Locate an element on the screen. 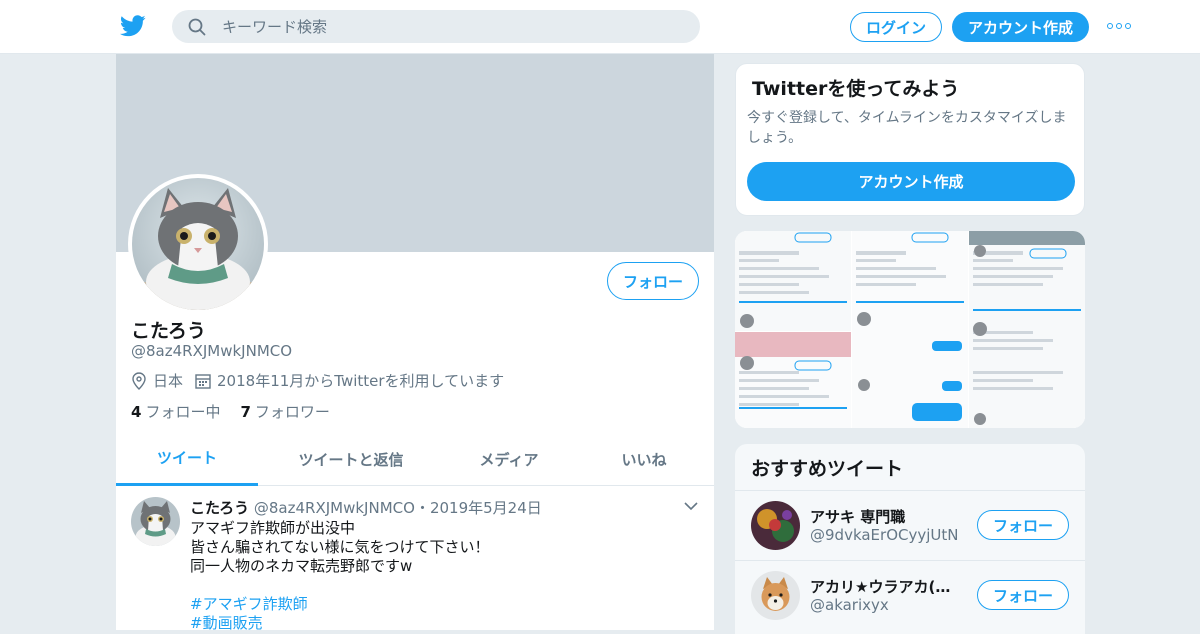  profile-meta: 日本 2018年11月からTwitterを利用しています is located at coordinates (317, 380).